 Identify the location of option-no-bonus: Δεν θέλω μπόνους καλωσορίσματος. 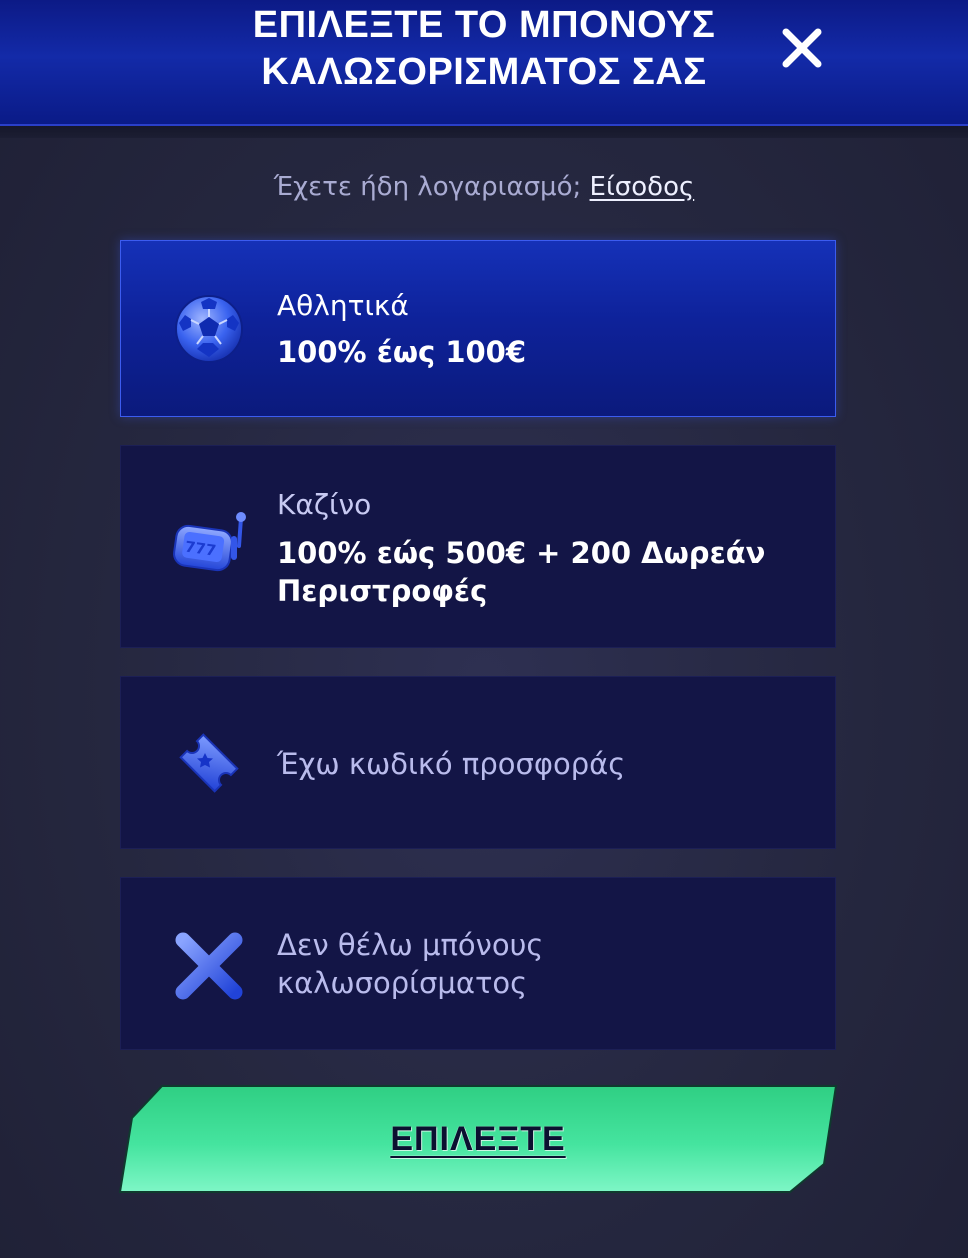
(478, 963).